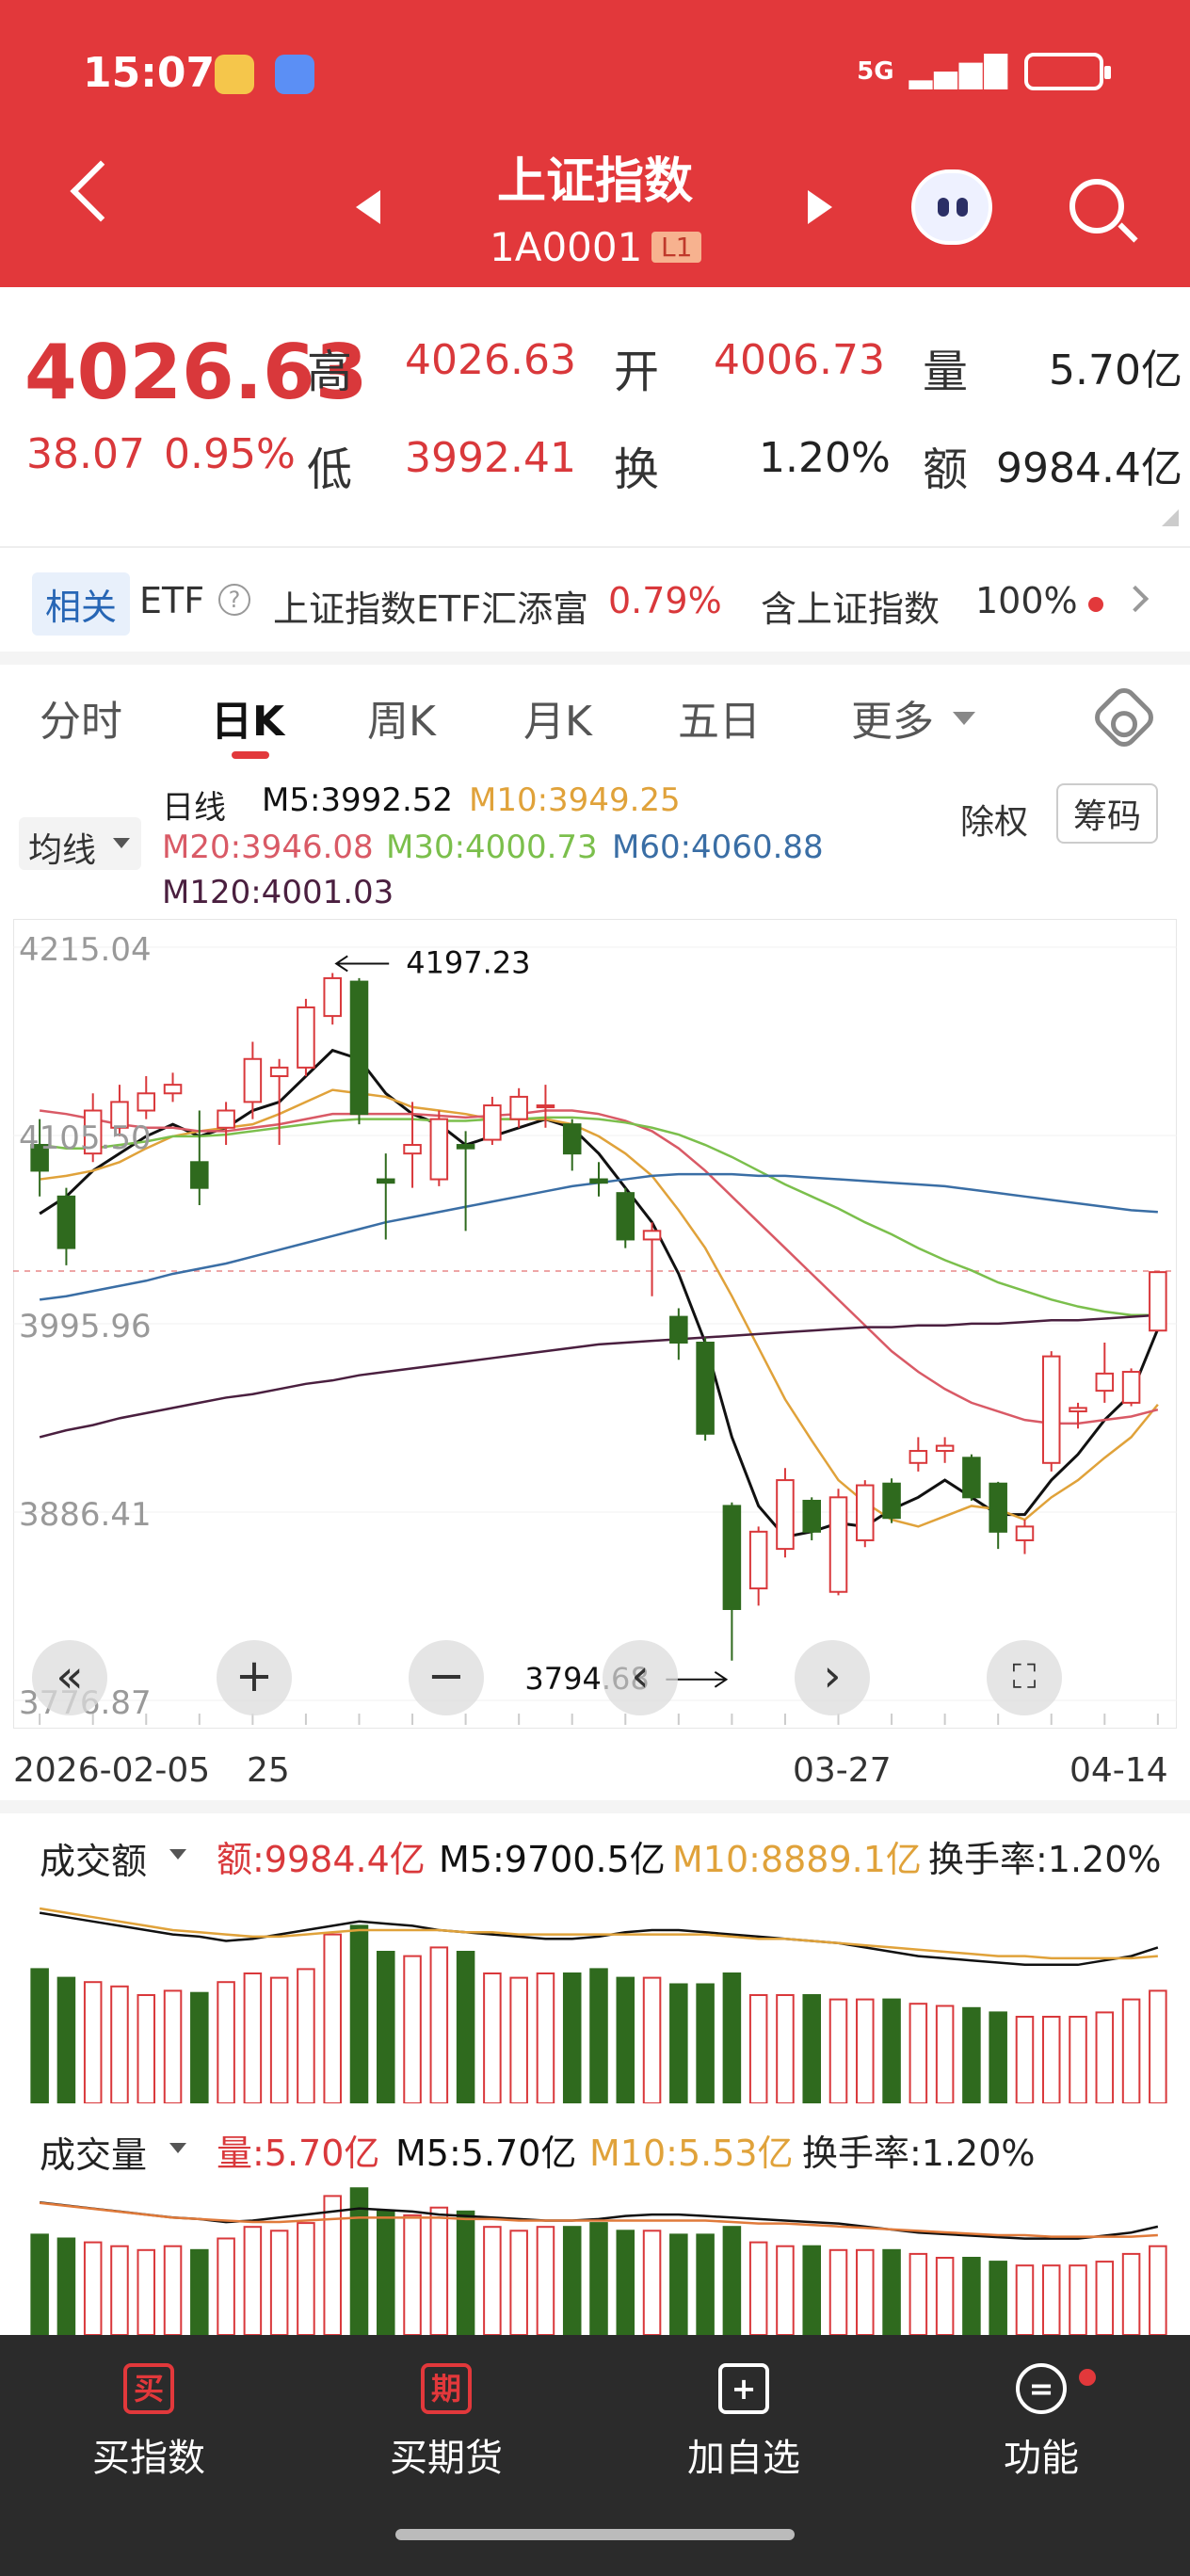 The image size is (1190, 2576). What do you see at coordinates (248, 717) in the screenshot?
I see `tab-daily-k: 日K` at bounding box center [248, 717].